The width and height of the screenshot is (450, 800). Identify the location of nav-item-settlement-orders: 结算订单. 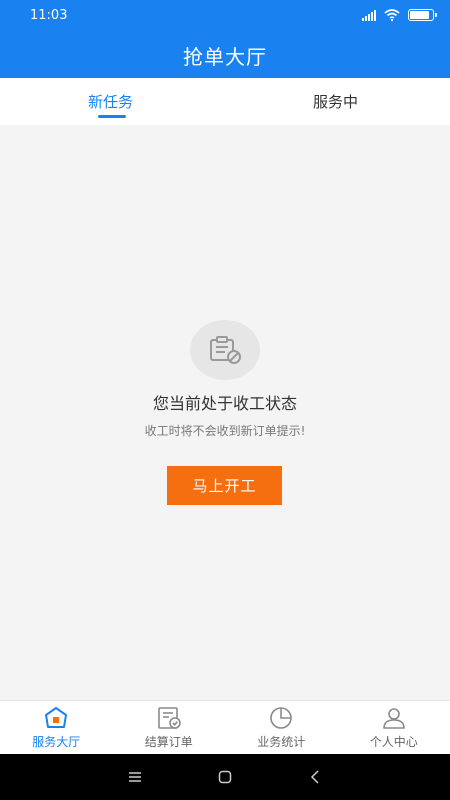
(169, 727).